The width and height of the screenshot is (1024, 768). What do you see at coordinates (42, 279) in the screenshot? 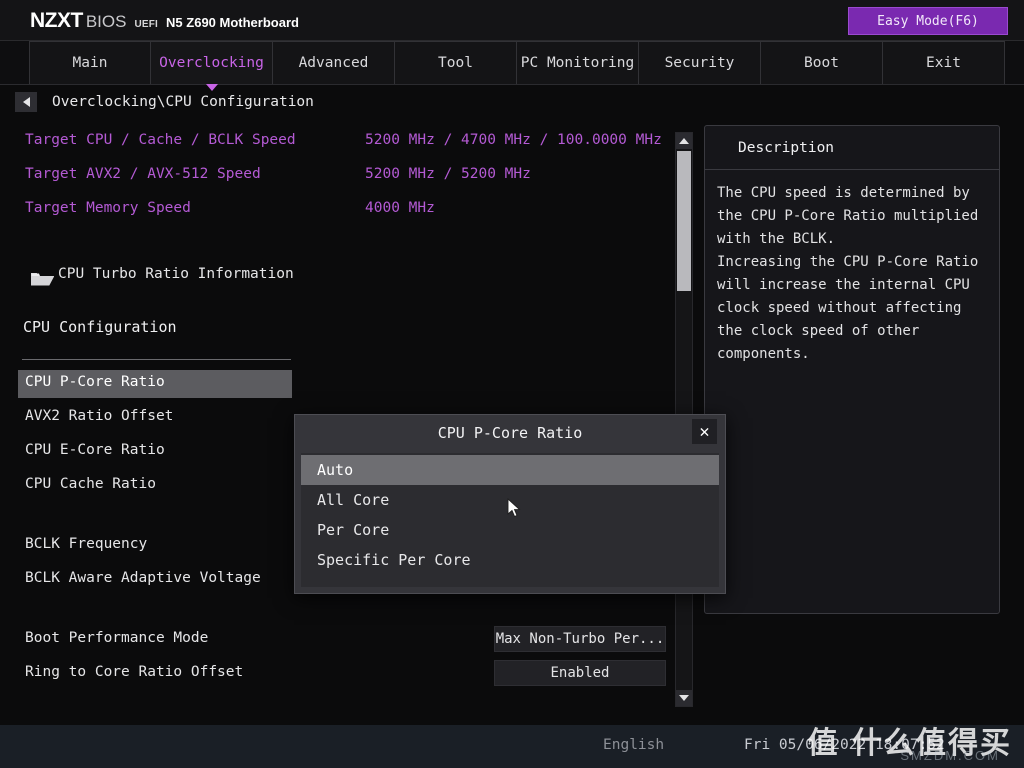
I see `folder-icon` at bounding box center [42, 279].